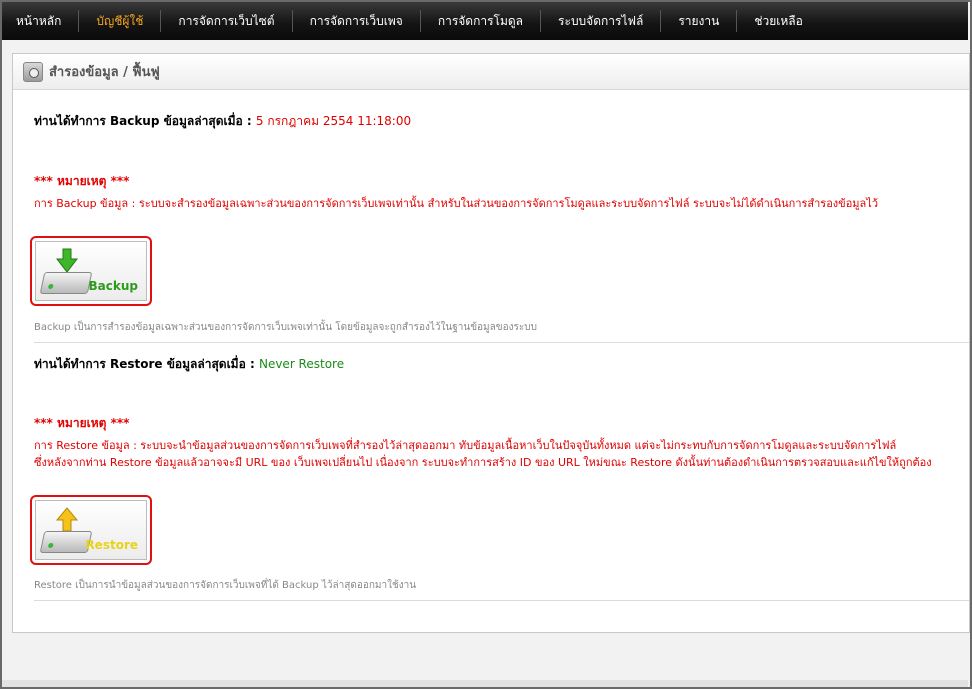 This screenshot has height=689, width=972. Describe the element at coordinates (113, 286) in the screenshot. I see `backup-button-label: Backup` at that location.